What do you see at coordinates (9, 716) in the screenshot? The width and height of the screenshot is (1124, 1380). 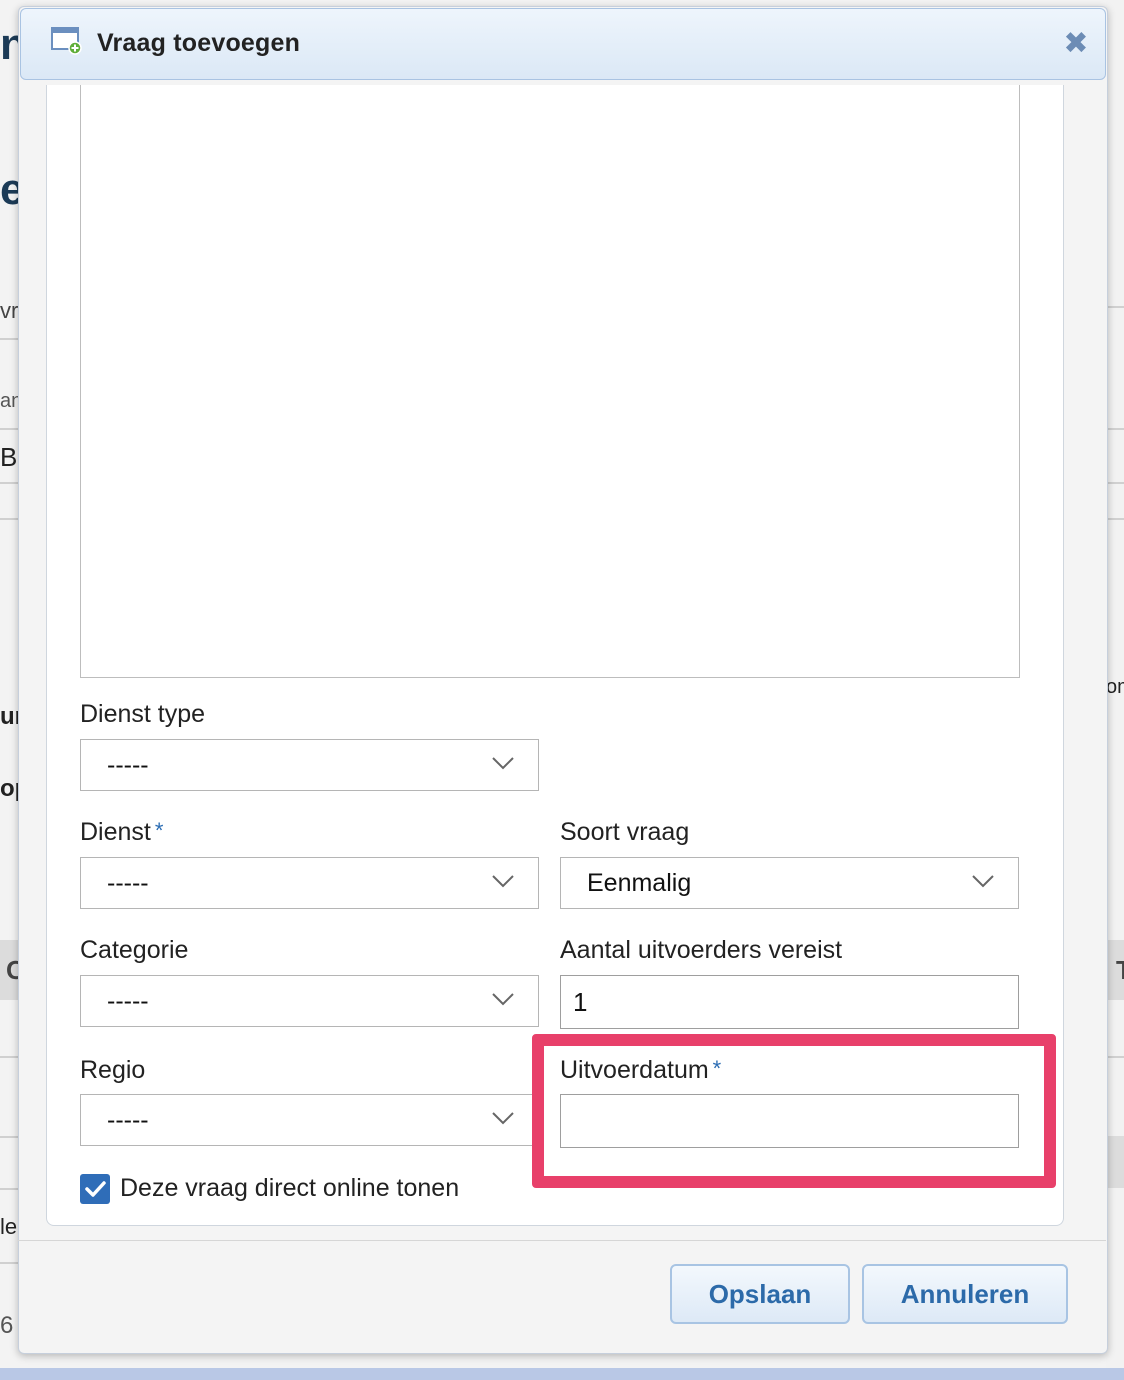 I see `bg-fragment: ur` at bounding box center [9, 716].